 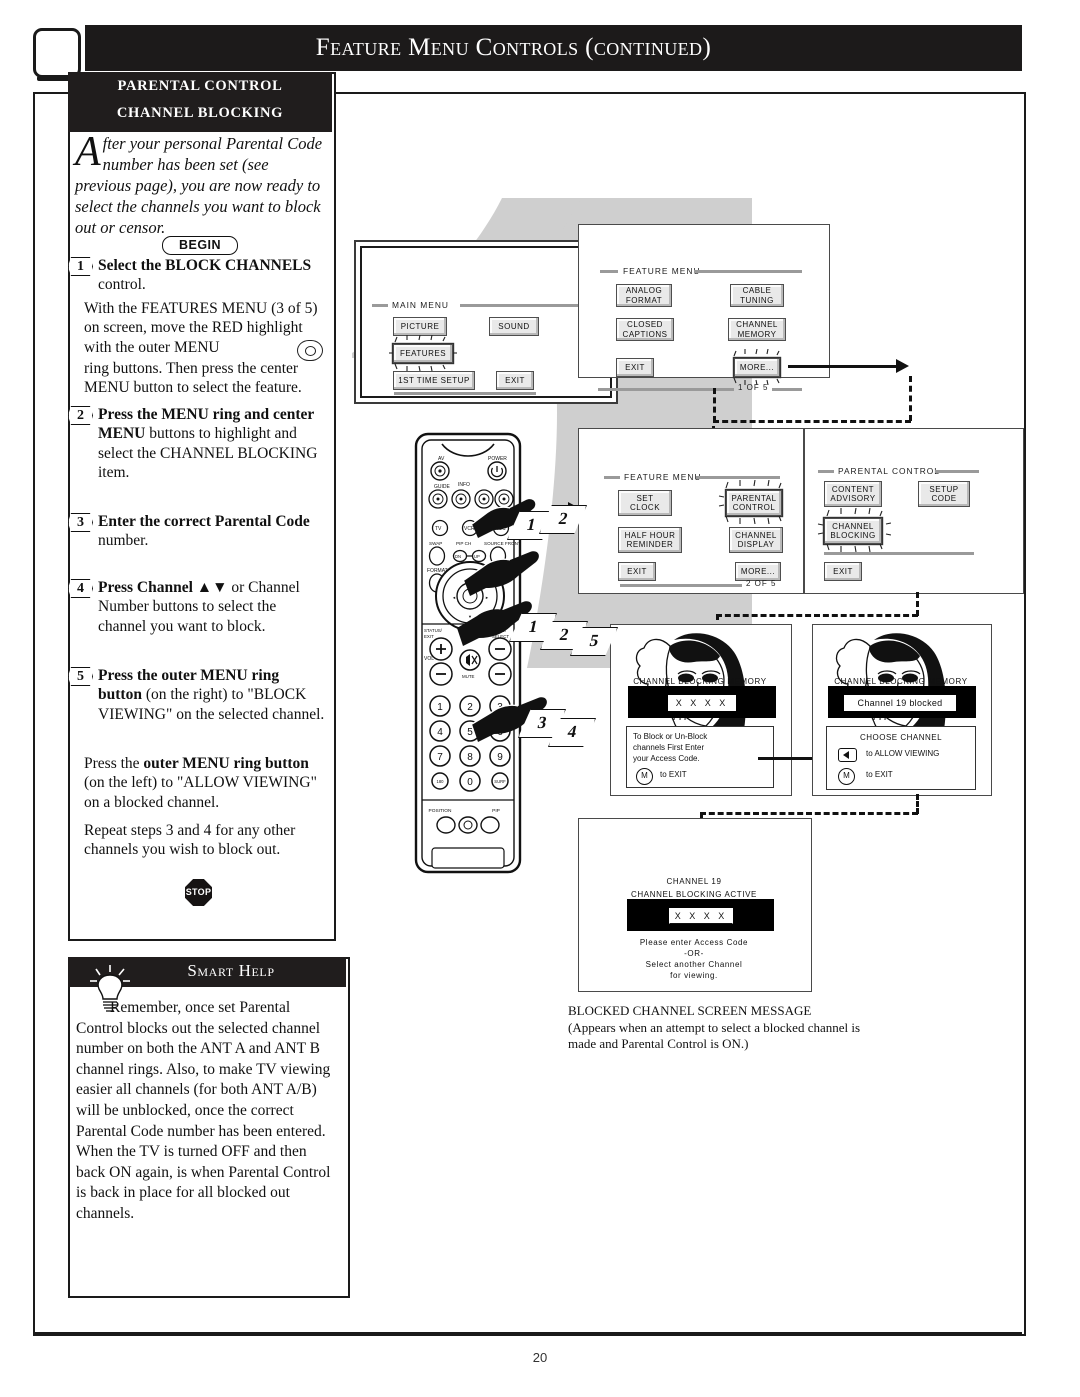 What do you see at coordinates (787, 758) in the screenshot?
I see `connector-cbm-right` at bounding box center [787, 758].